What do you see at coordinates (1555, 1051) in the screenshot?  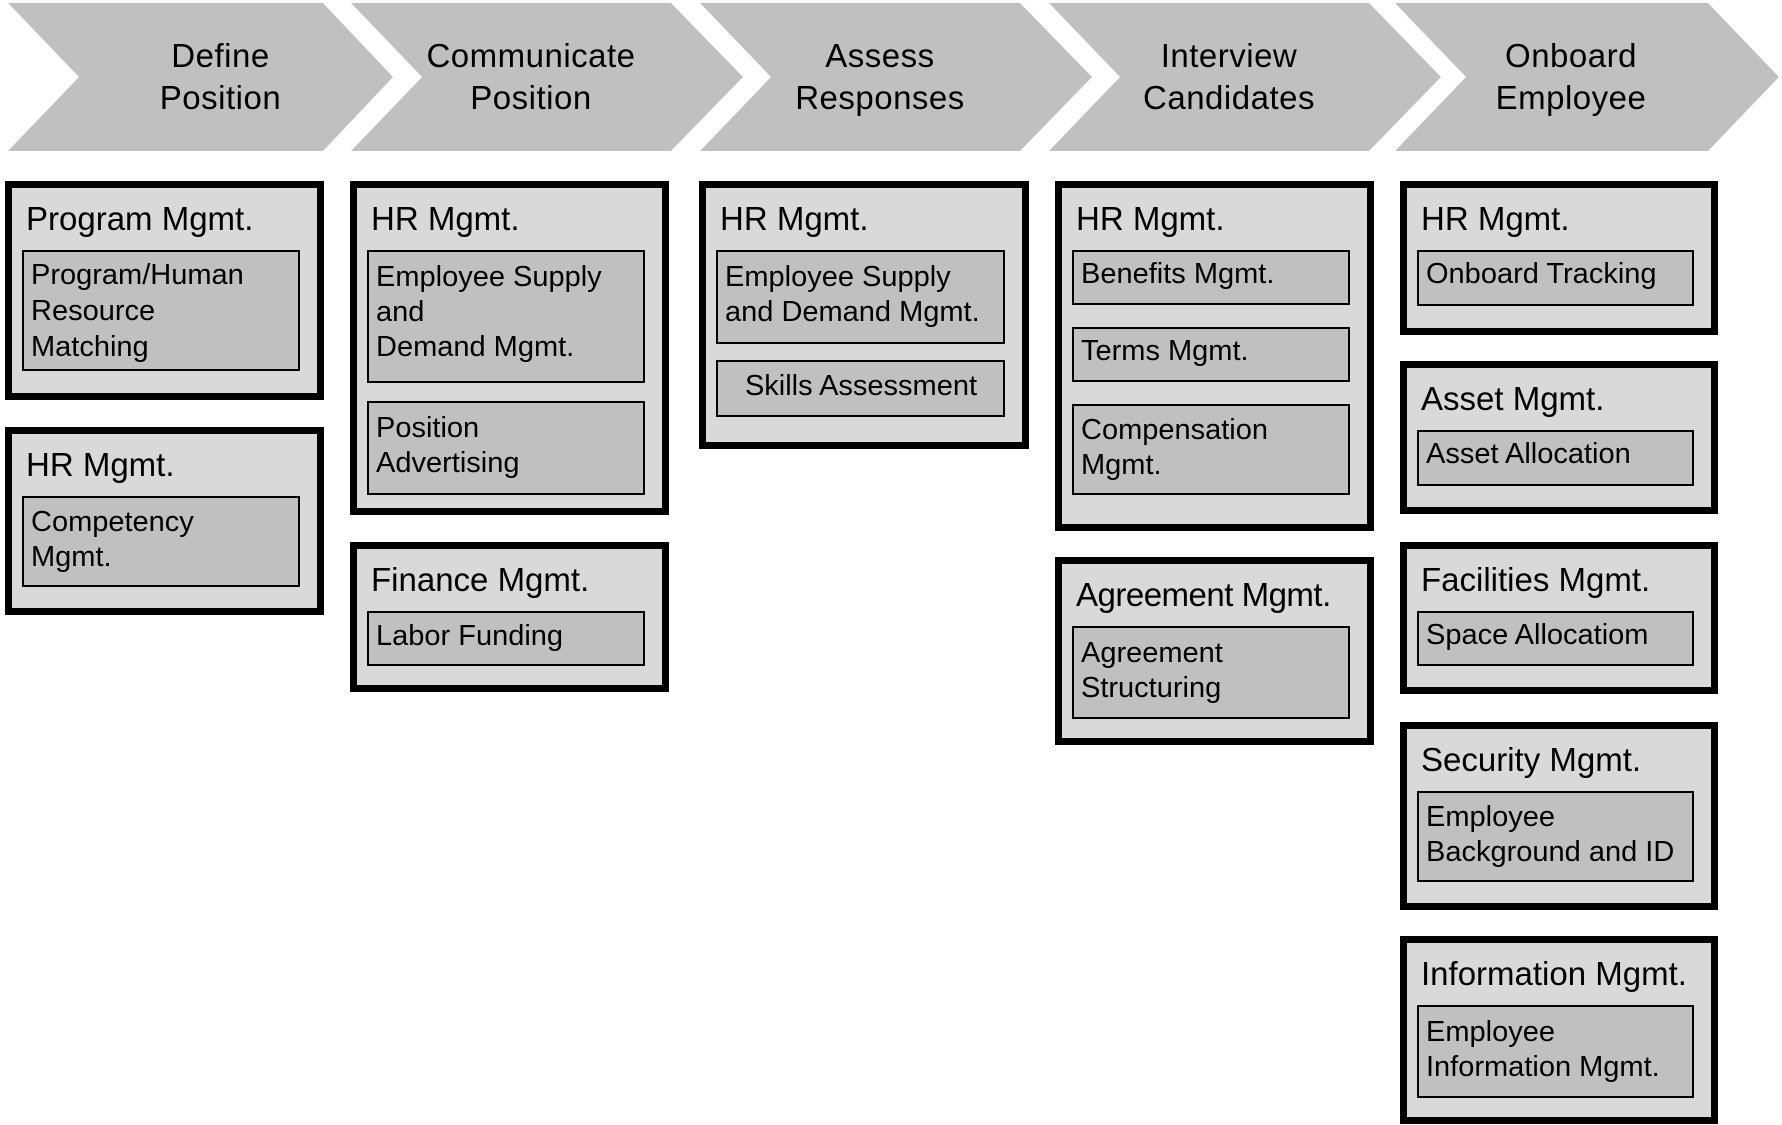 I see `capability-item: Employee Information Mgmt.` at bounding box center [1555, 1051].